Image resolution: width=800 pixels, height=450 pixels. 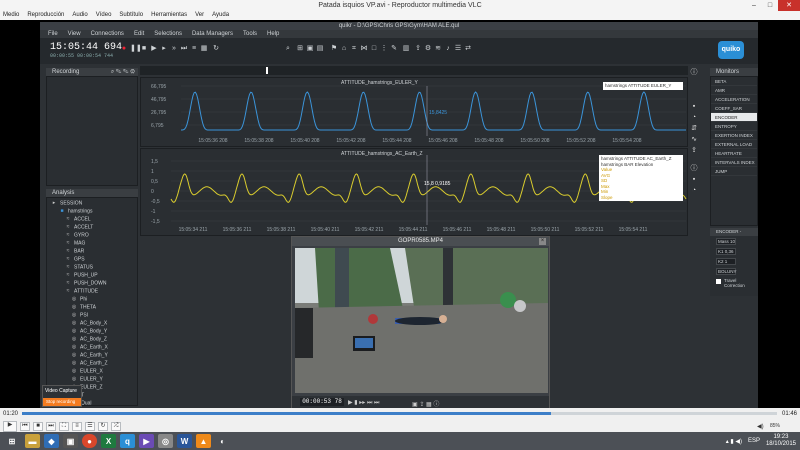 I want to click on menu-ver: Ver, so click(x=199, y=15).